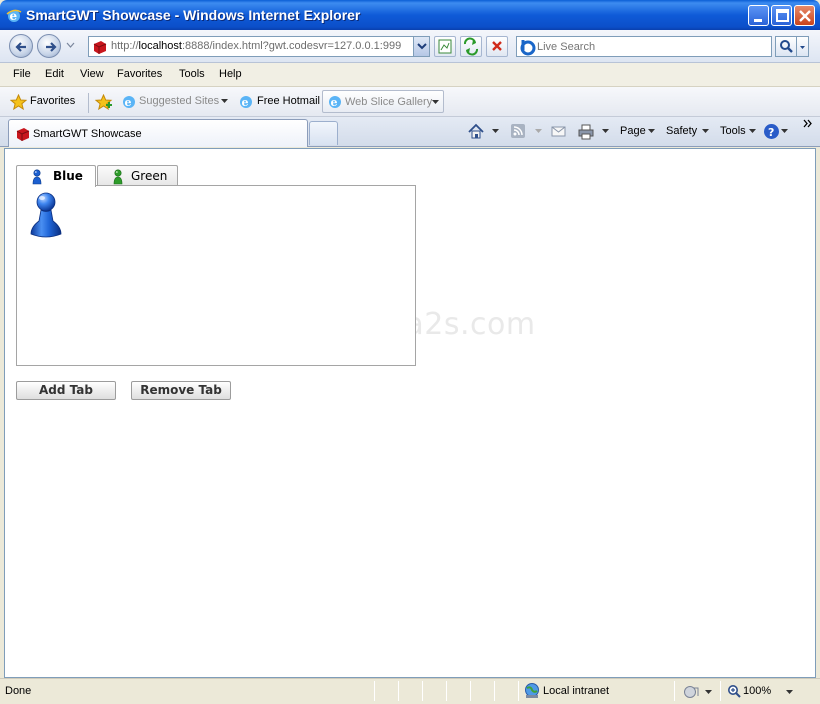  What do you see at coordinates (652, 46) in the screenshot?
I see `search-input` at bounding box center [652, 46].